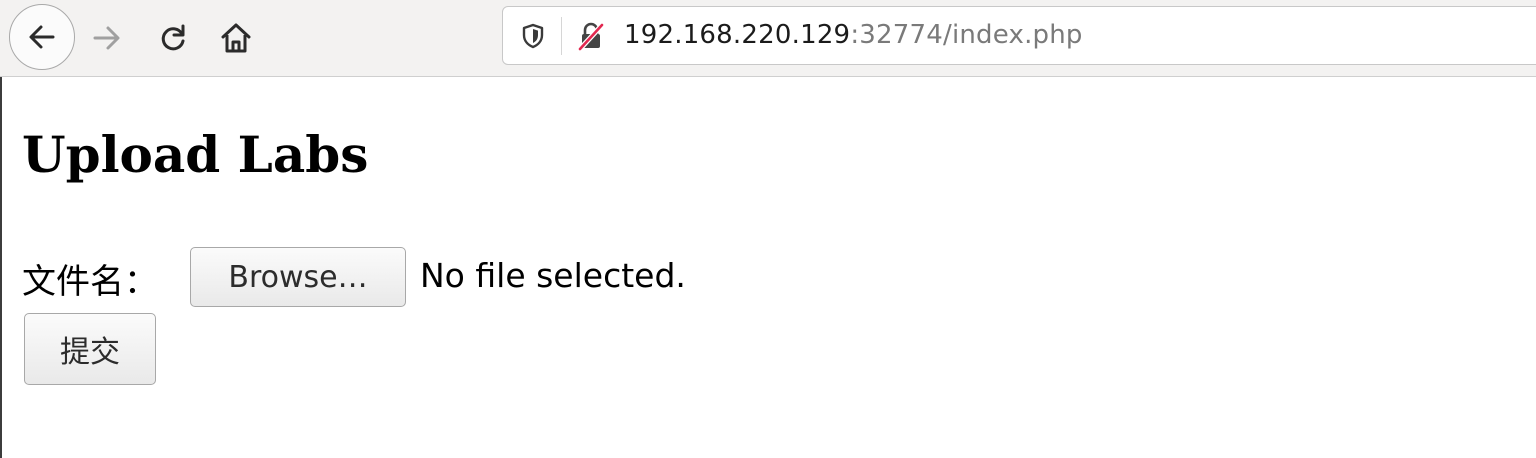 The height and width of the screenshot is (458, 1536). I want to click on arrow-right-icon, so click(106, 38).